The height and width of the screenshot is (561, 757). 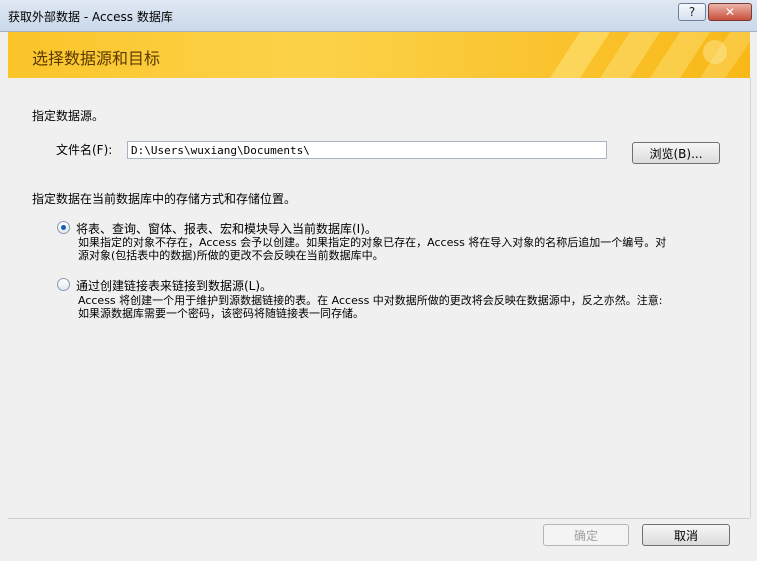 What do you see at coordinates (174, 285) in the screenshot?
I see `link-option-label: 通过创建链接表来链接到数据源(L)。` at bounding box center [174, 285].